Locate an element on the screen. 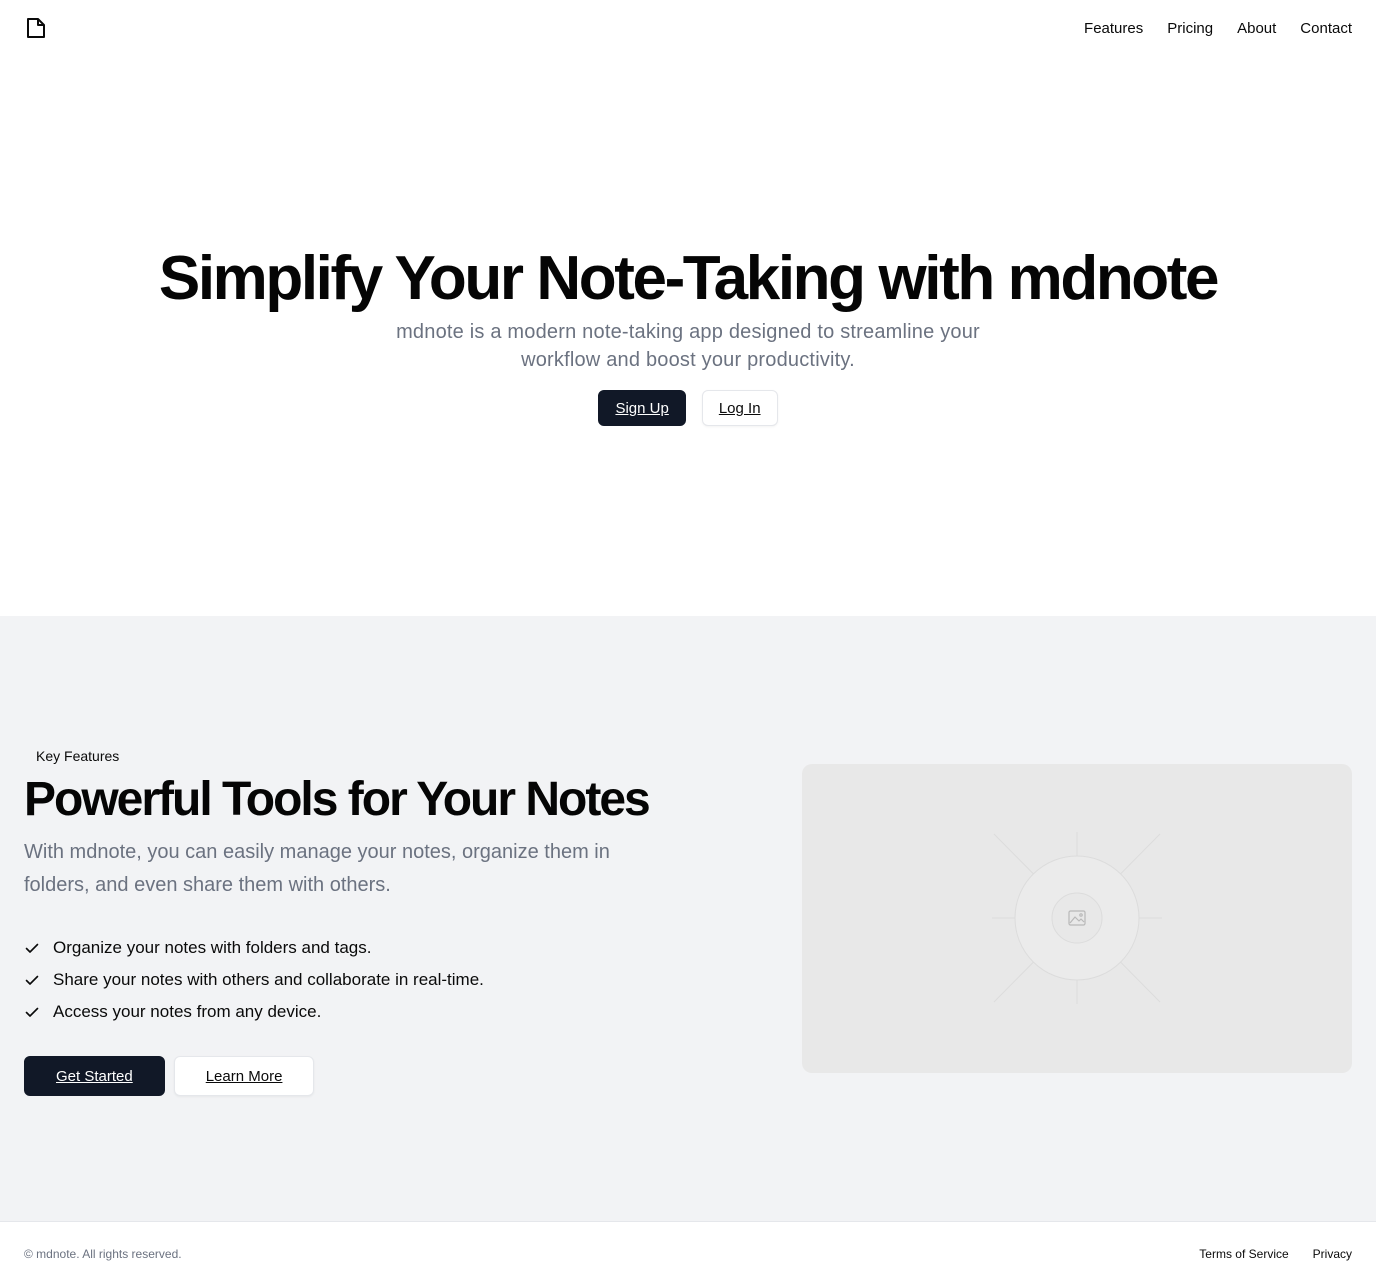  terms-of-service-link: Terms of Service is located at coordinates (1243, 1254).